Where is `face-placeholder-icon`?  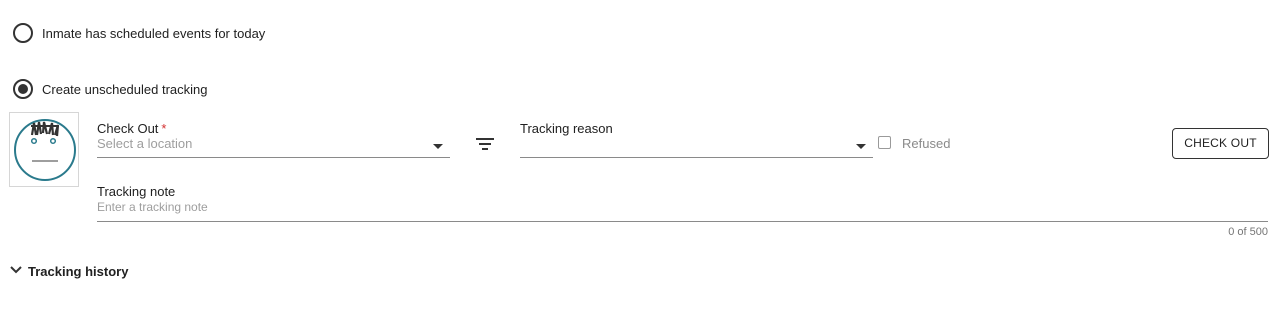 face-placeholder-icon is located at coordinates (45, 150).